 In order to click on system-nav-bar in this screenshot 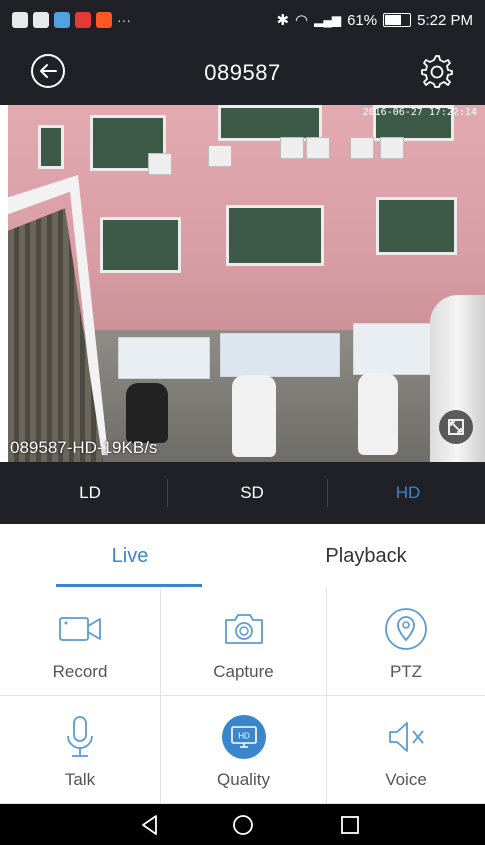, I will do `click(242, 824)`.